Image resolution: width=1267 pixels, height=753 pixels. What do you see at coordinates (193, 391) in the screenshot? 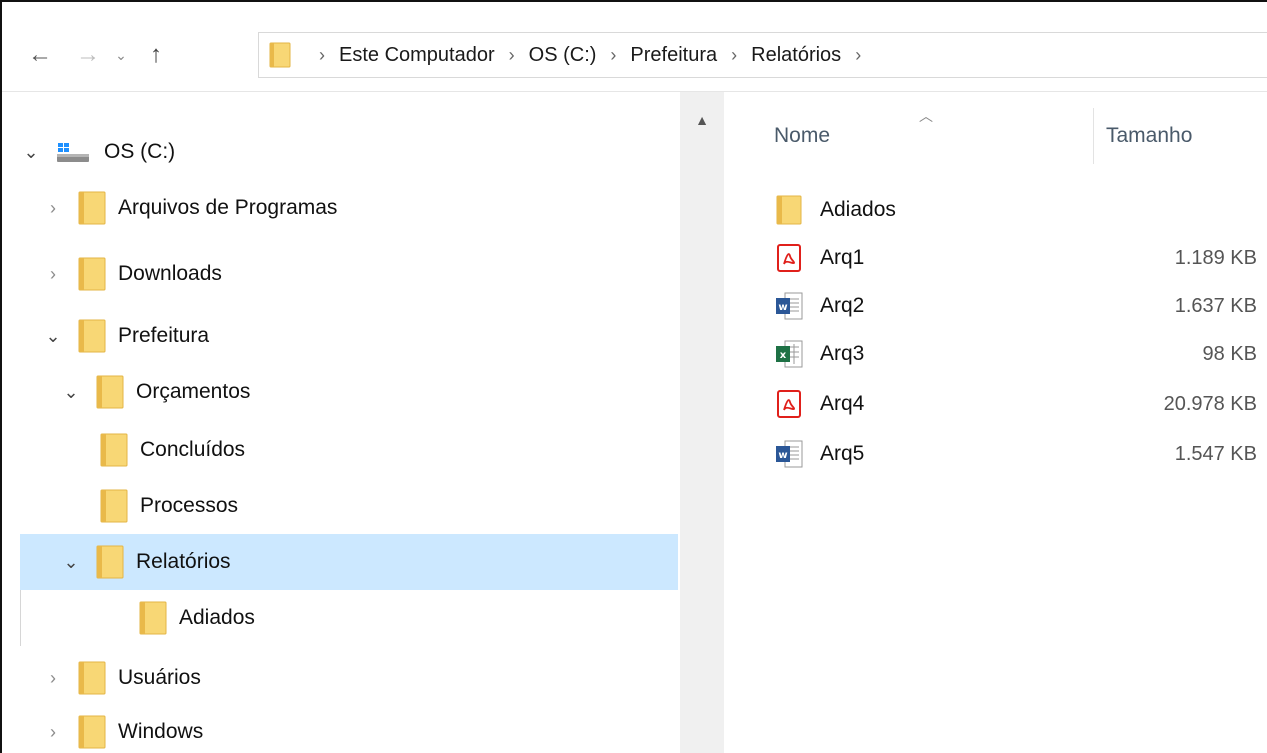
I see `tree-item-label: Orçamentos` at bounding box center [193, 391].